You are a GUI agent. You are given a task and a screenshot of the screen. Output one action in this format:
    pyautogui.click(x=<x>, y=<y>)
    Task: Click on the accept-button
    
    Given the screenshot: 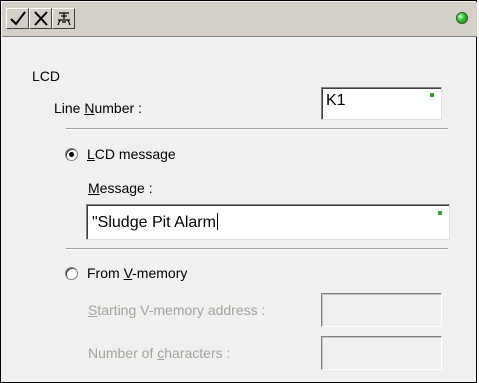 What is the action you would take?
    pyautogui.click(x=17, y=18)
    